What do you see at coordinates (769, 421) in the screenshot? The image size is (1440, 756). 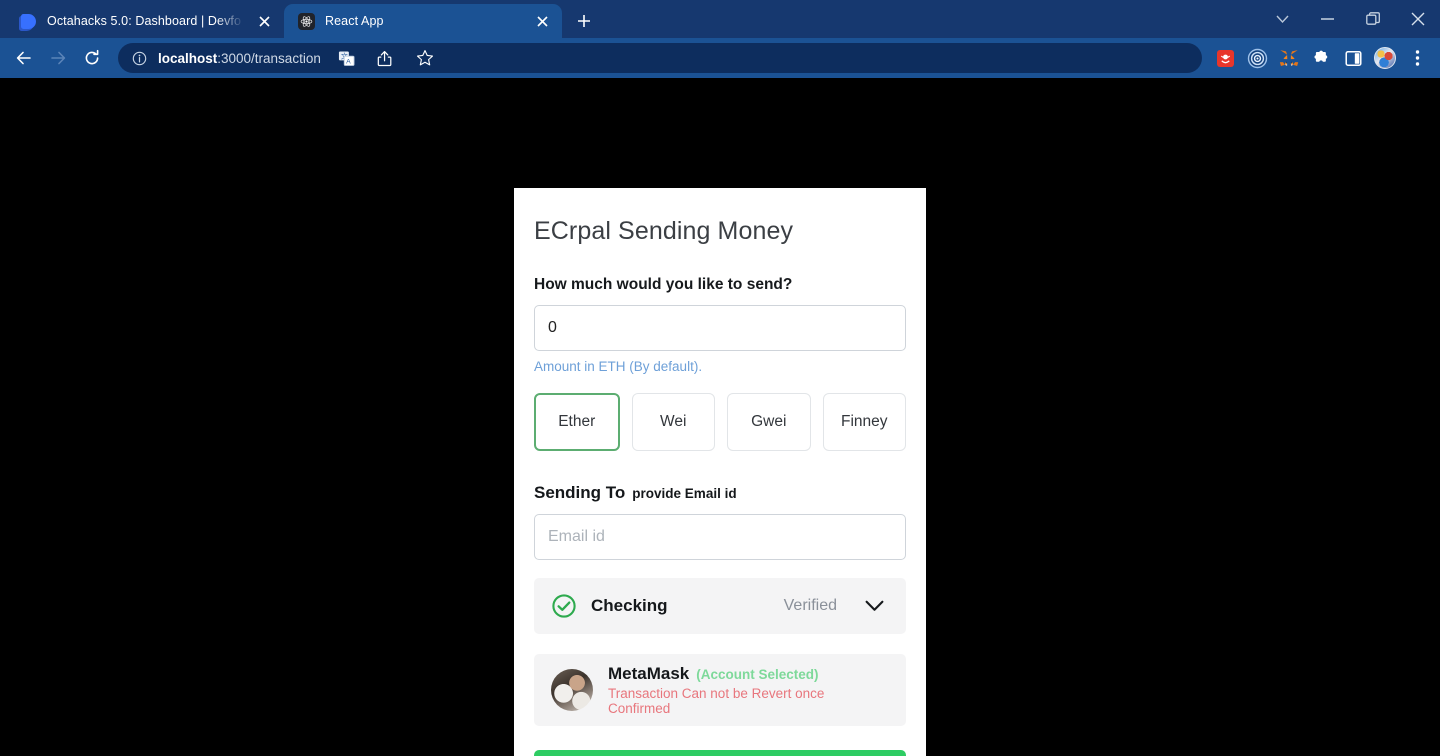 I see `unit-button-gwei: Gwei` at bounding box center [769, 421].